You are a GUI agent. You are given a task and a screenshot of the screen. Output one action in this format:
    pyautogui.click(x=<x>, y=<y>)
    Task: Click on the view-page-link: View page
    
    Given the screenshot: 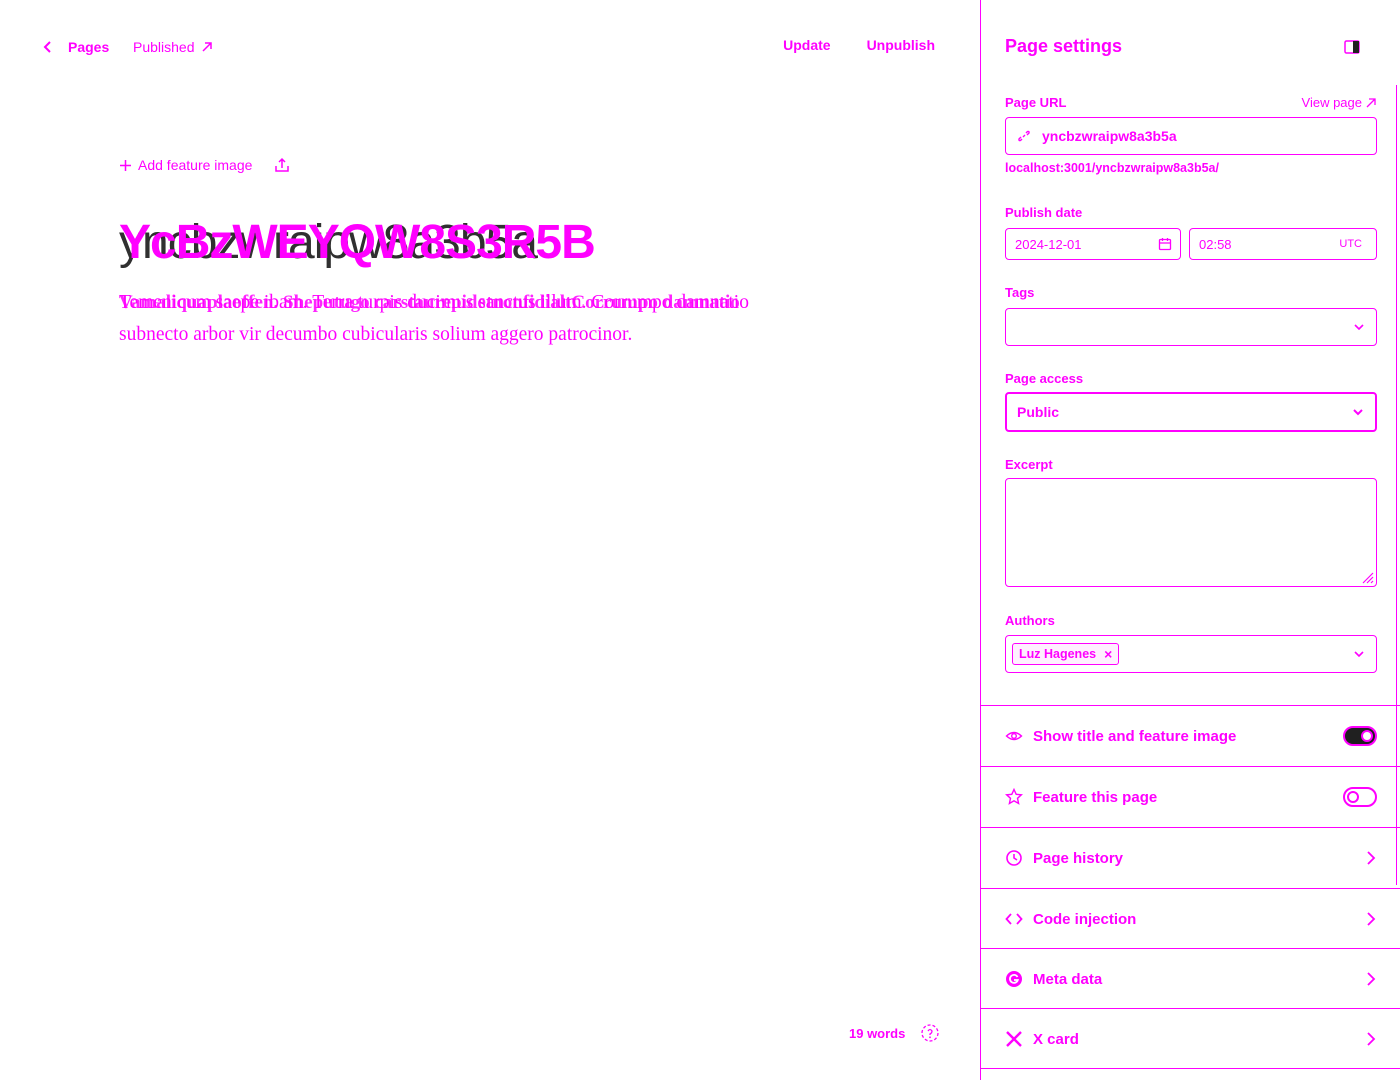 What is the action you would take?
    pyautogui.click(x=1339, y=102)
    